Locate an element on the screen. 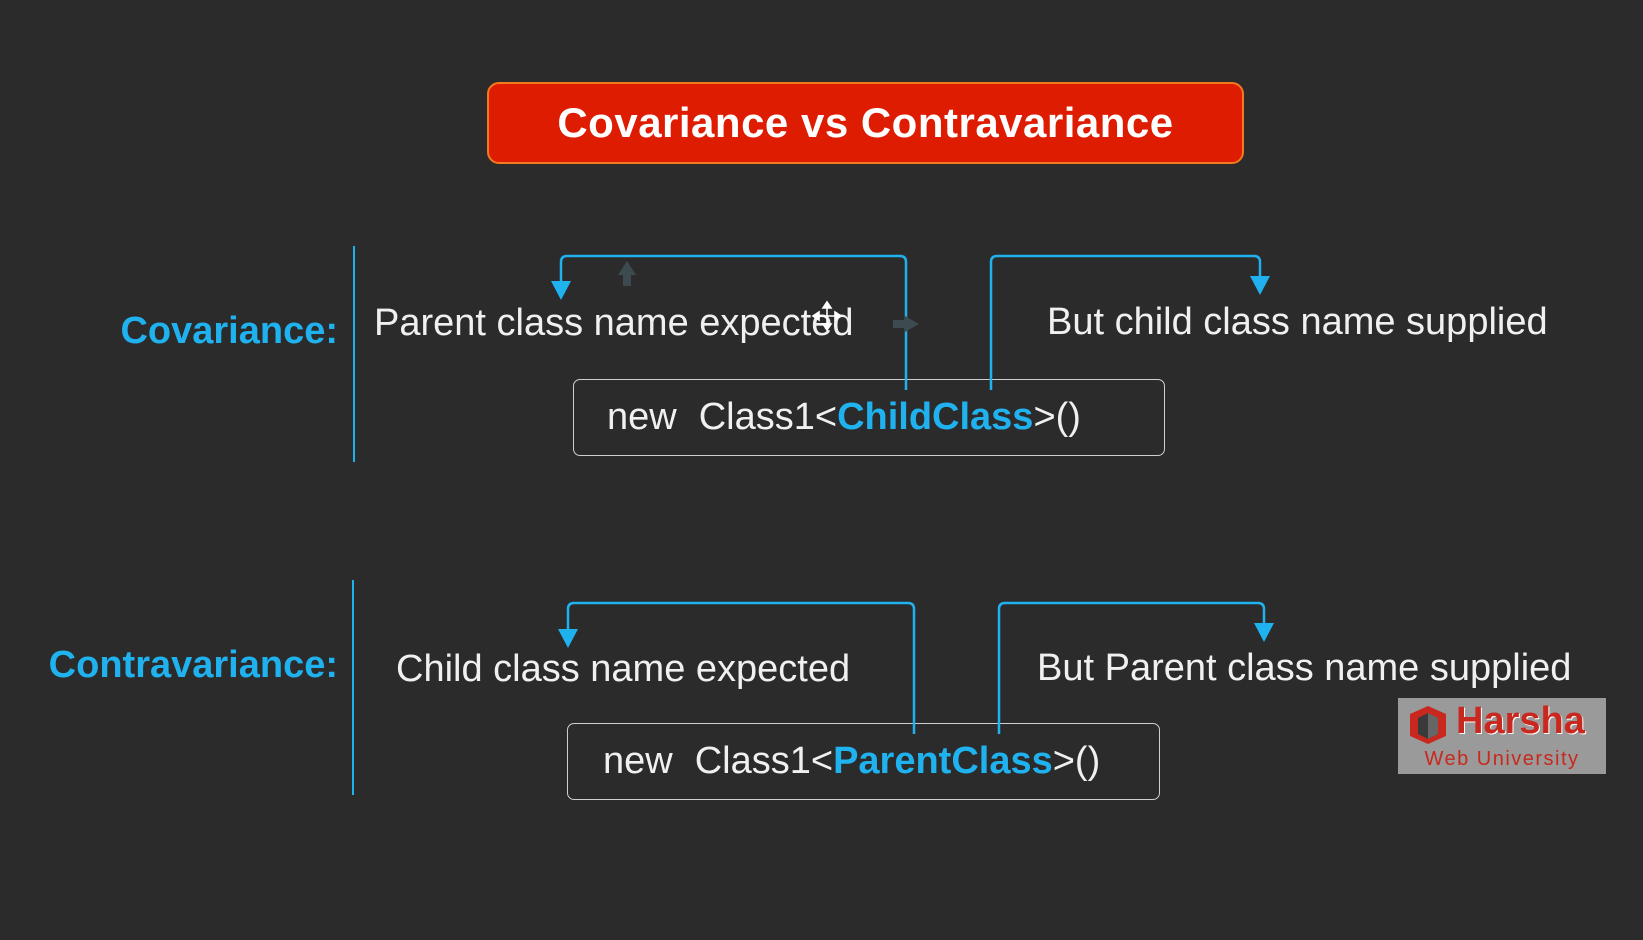 This screenshot has width=1643, height=940. harsha-logo: Harsha Web University is located at coordinates (1502, 736).